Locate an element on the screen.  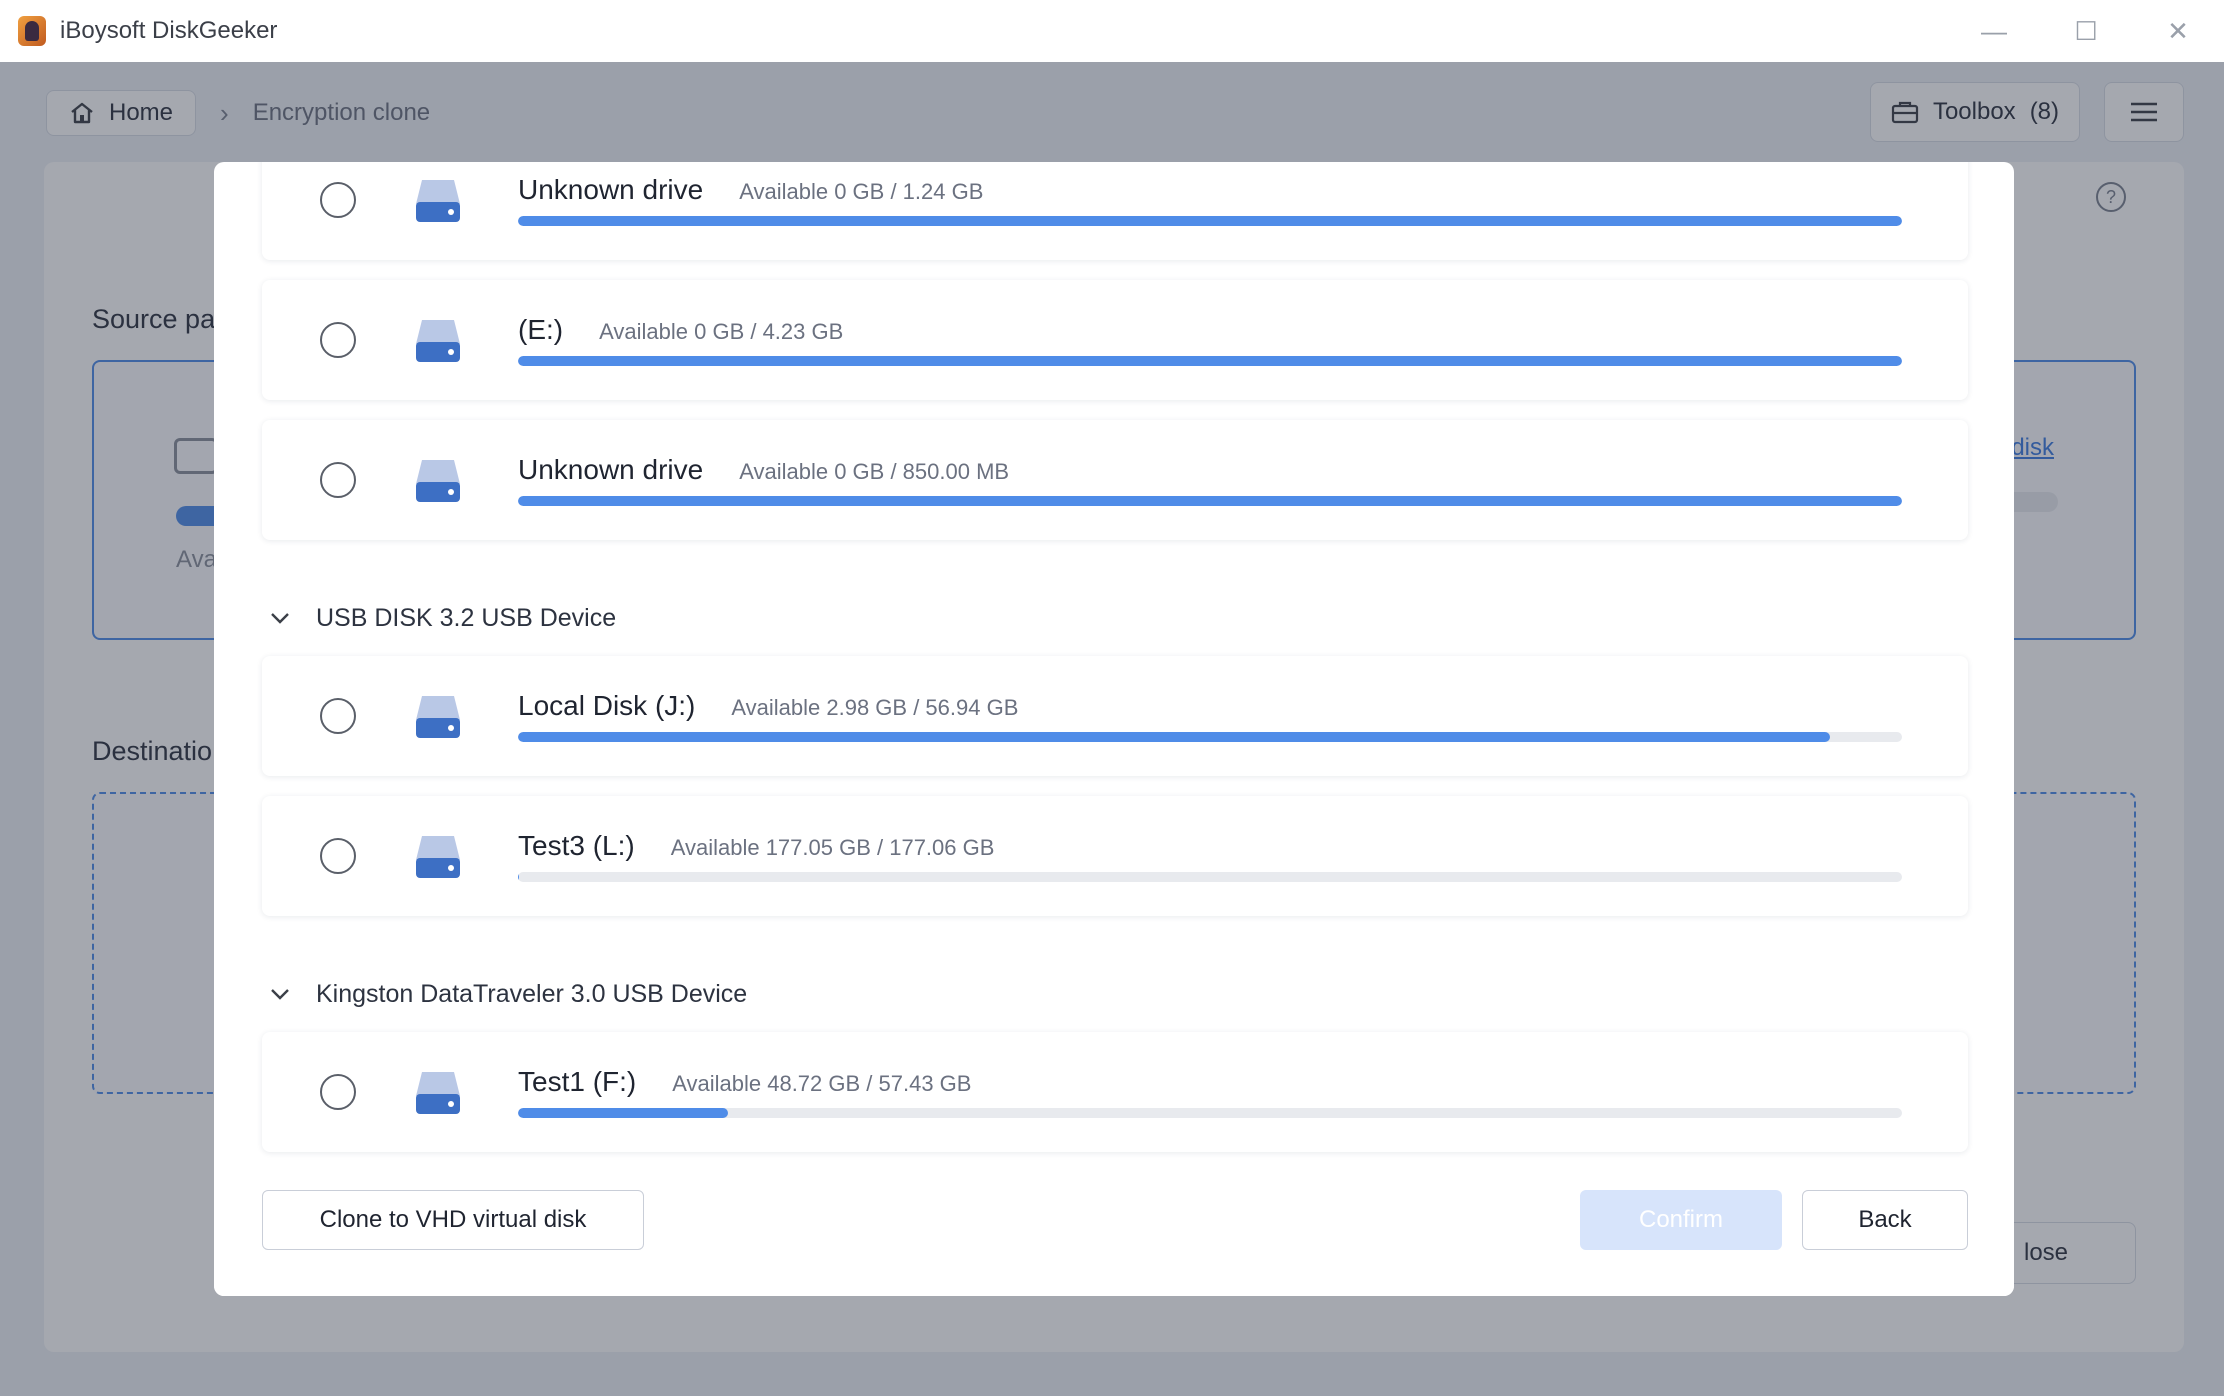
maximize-button: ☐ is located at coordinates (2086, 31).